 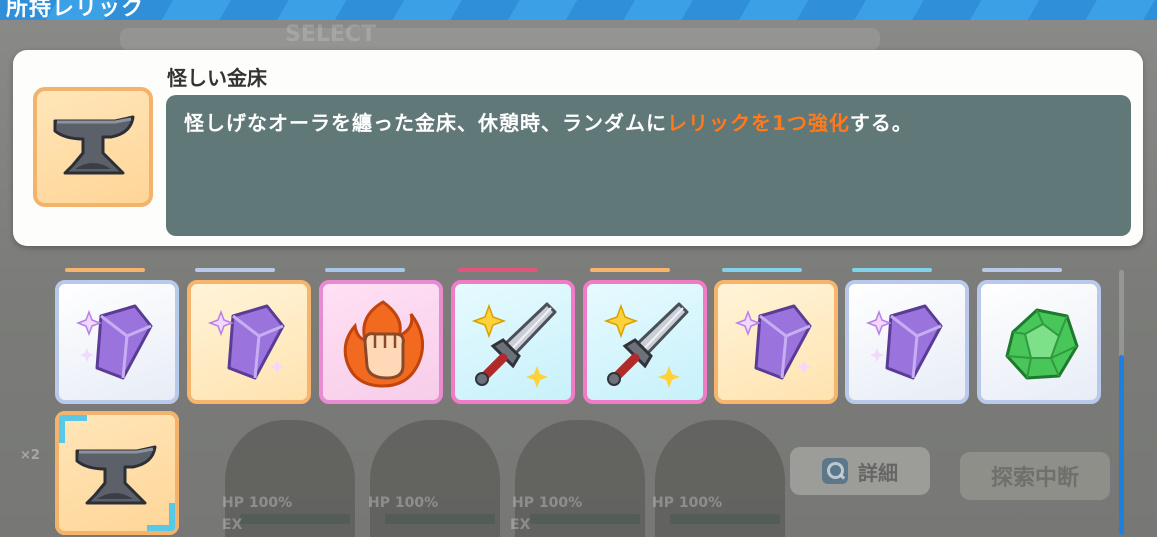 I want to click on selected-relic-icon-frame, so click(x=93, y=147).